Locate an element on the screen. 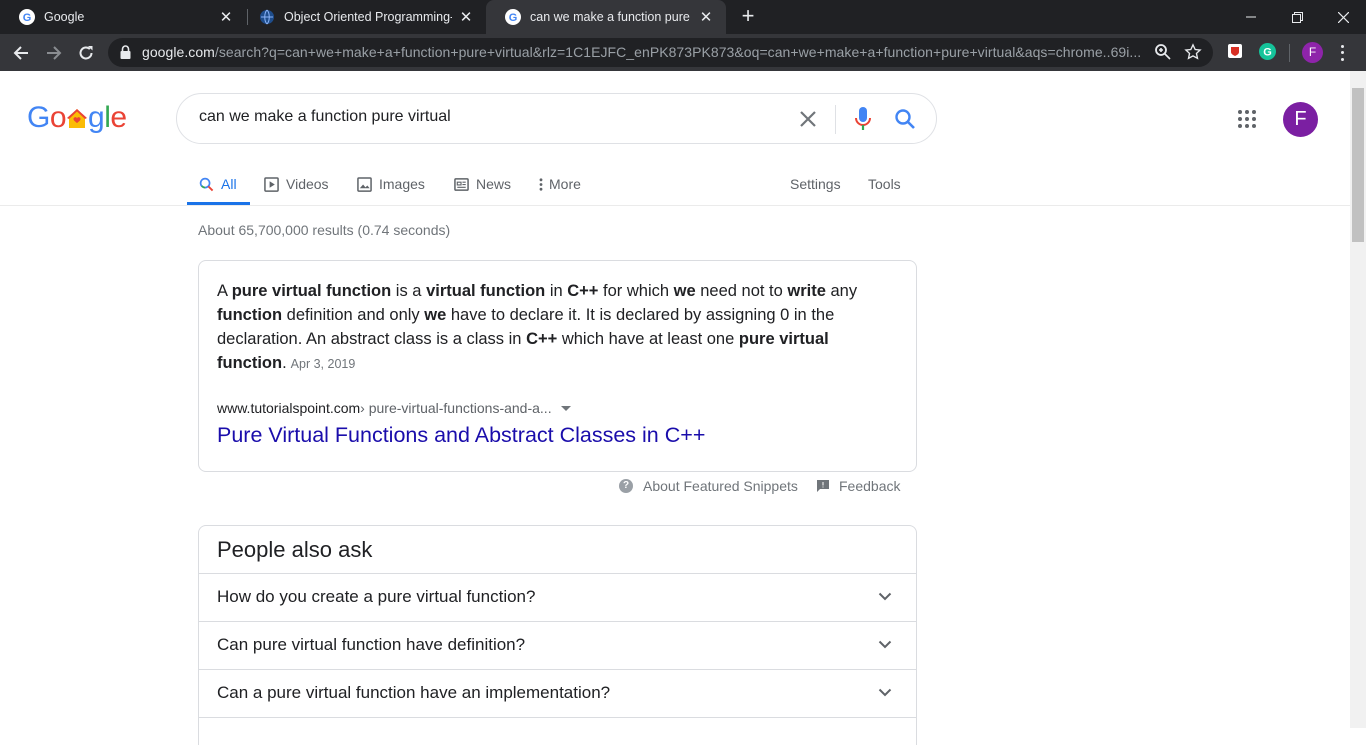 The width and height of the screenshot is (1366, 747). zoom-icon is located at coordinates (1163, 52).